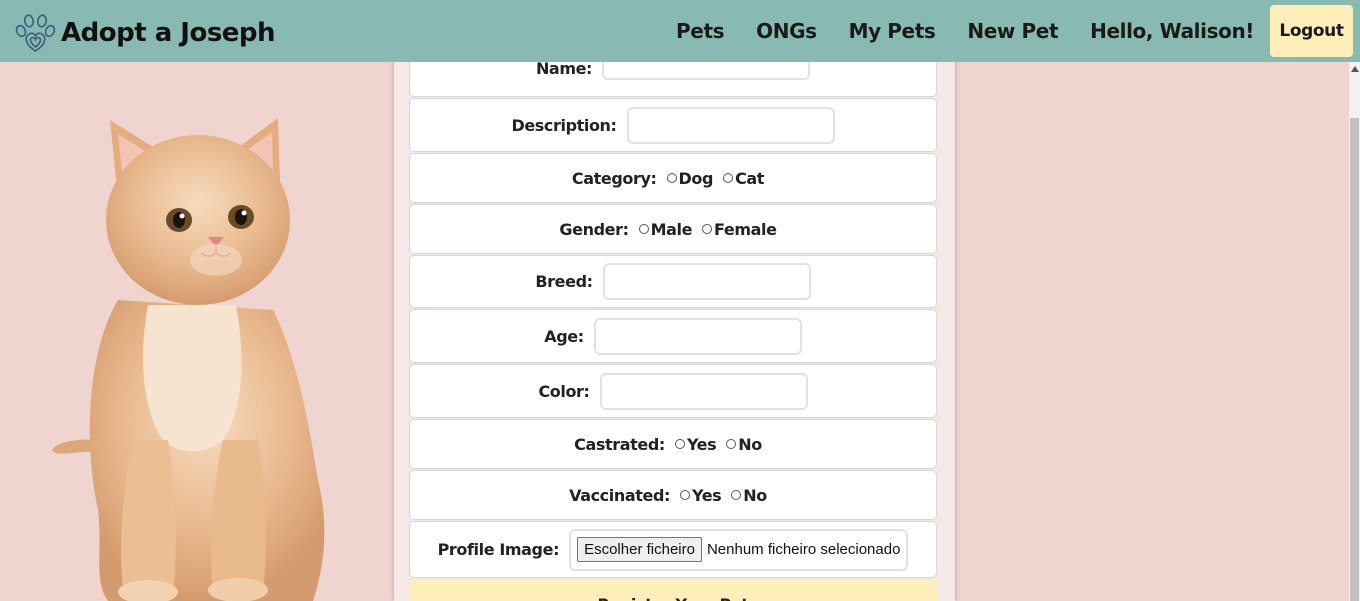 This screenshot has width=1360, height=601. Describe the element at coordinates (614, 178) in the screenshot. I see `category-label: Category:` at that location.